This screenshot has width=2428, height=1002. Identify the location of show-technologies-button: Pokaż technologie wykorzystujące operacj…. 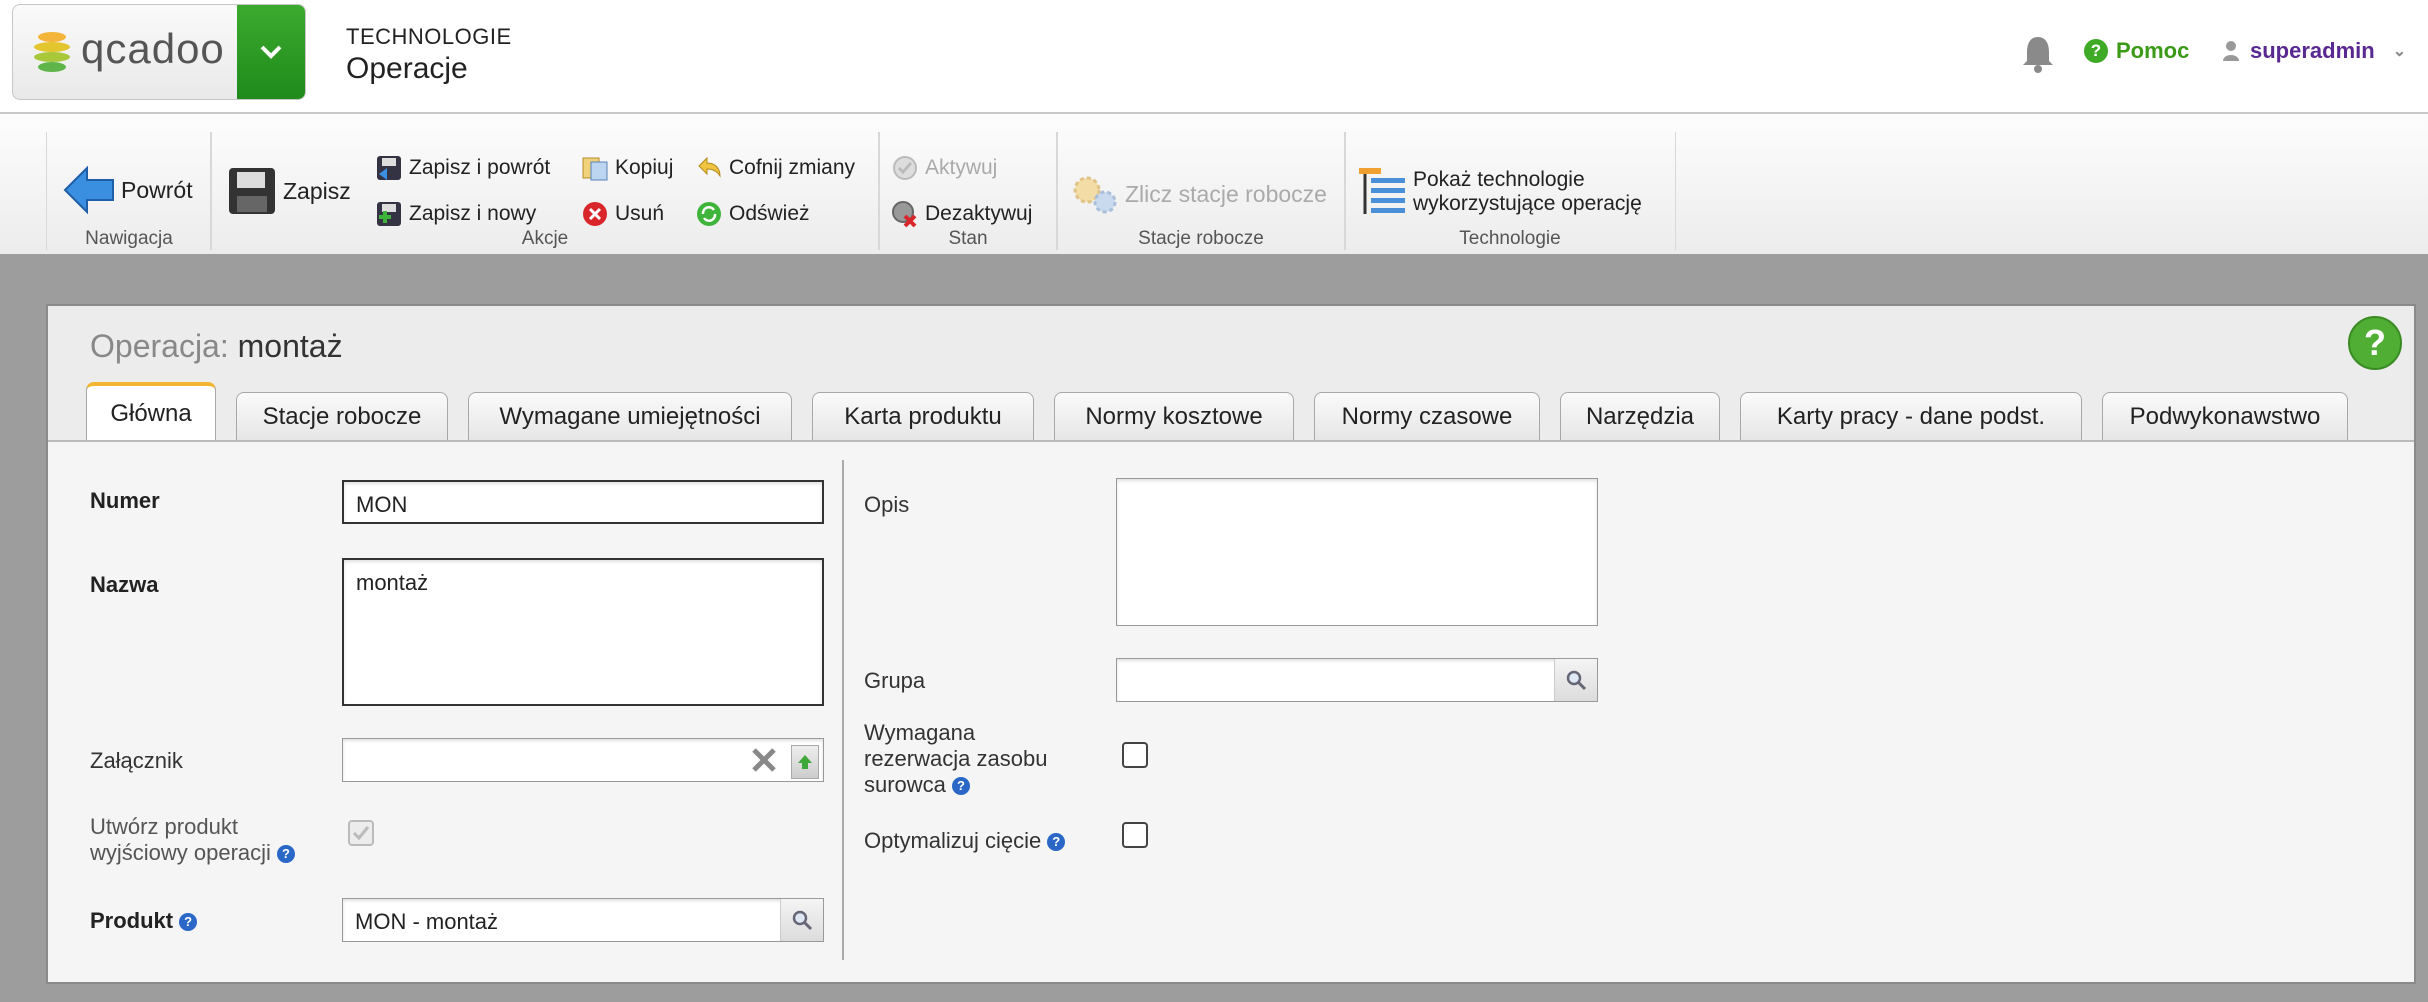
(1499, 192).